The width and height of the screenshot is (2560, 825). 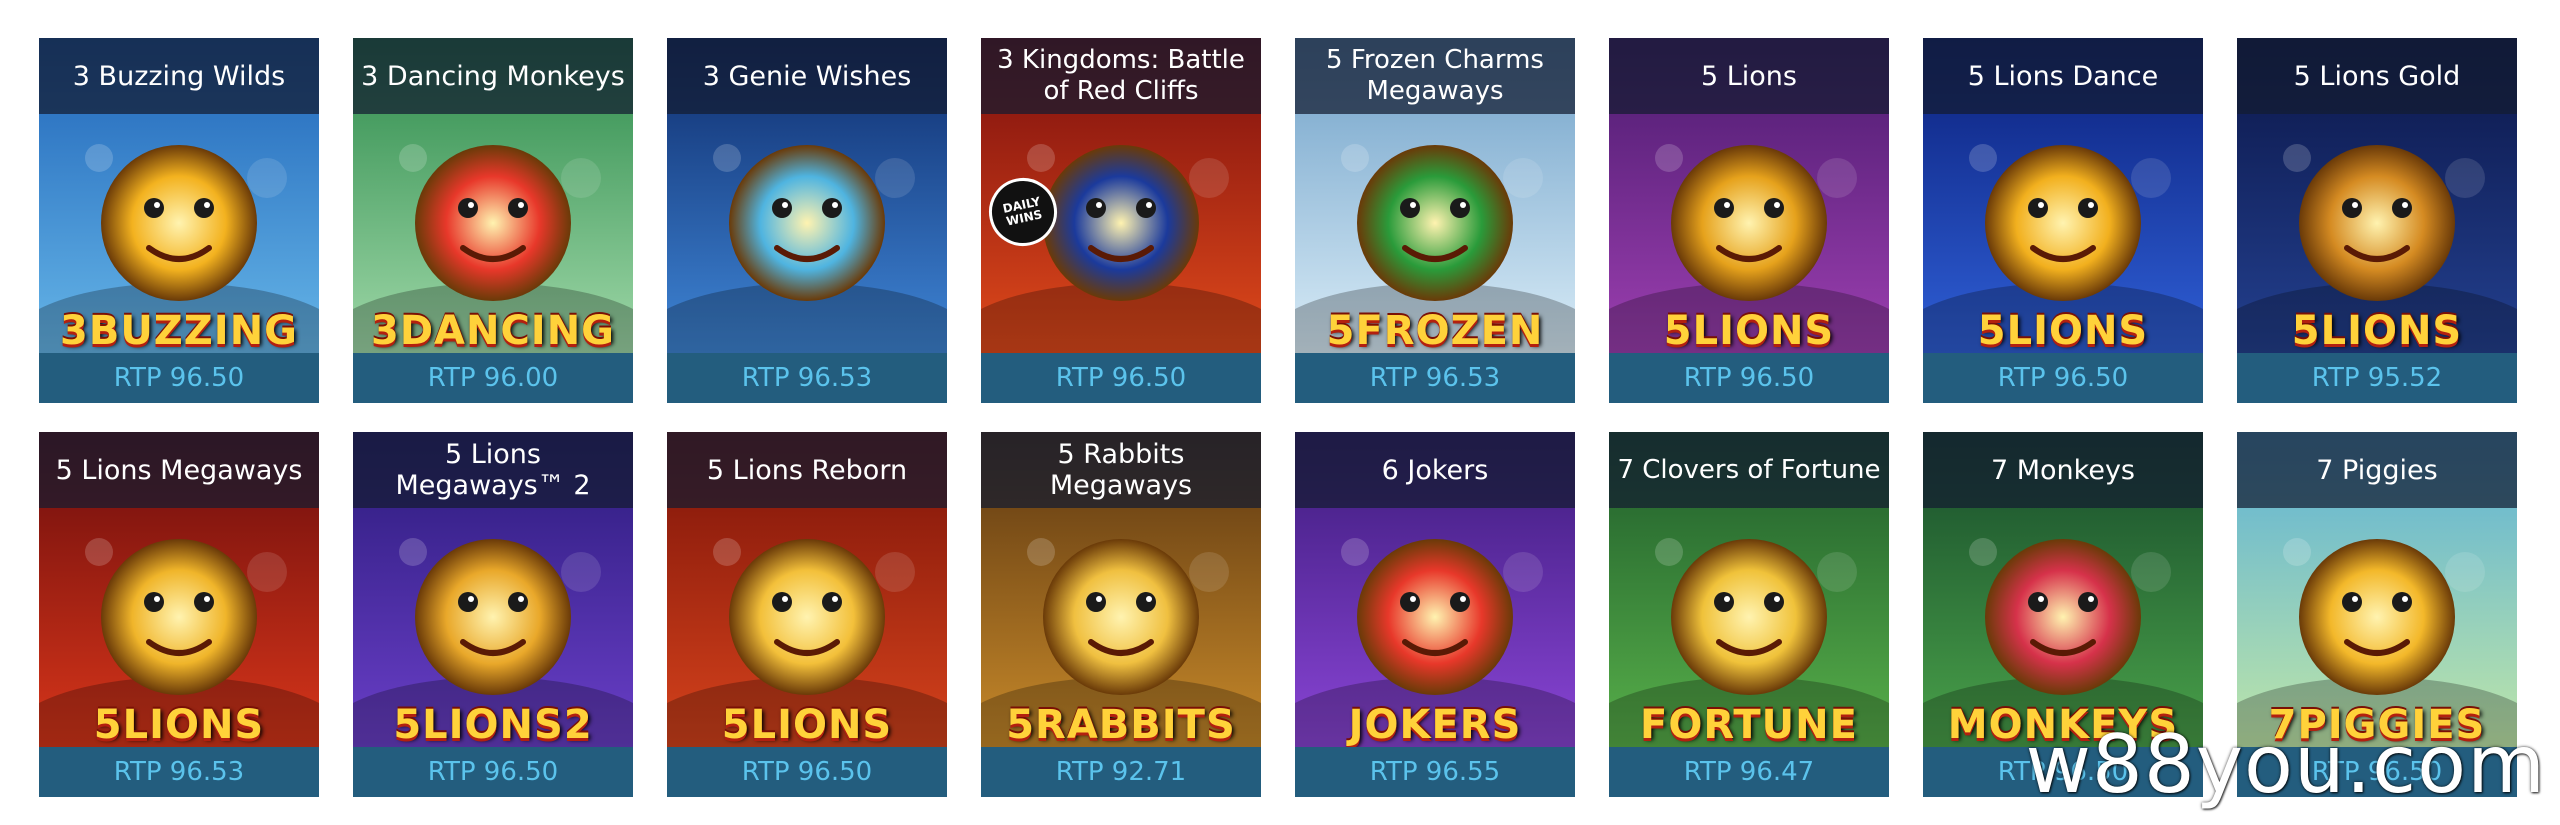 What do you see at coordinates (493, 220) in the screenshot?
I see `game-card-3-dancing-monkeys: 3DANCING 3 Dancing Monkeys RTP 96.00` at bounding box center [493, 220].